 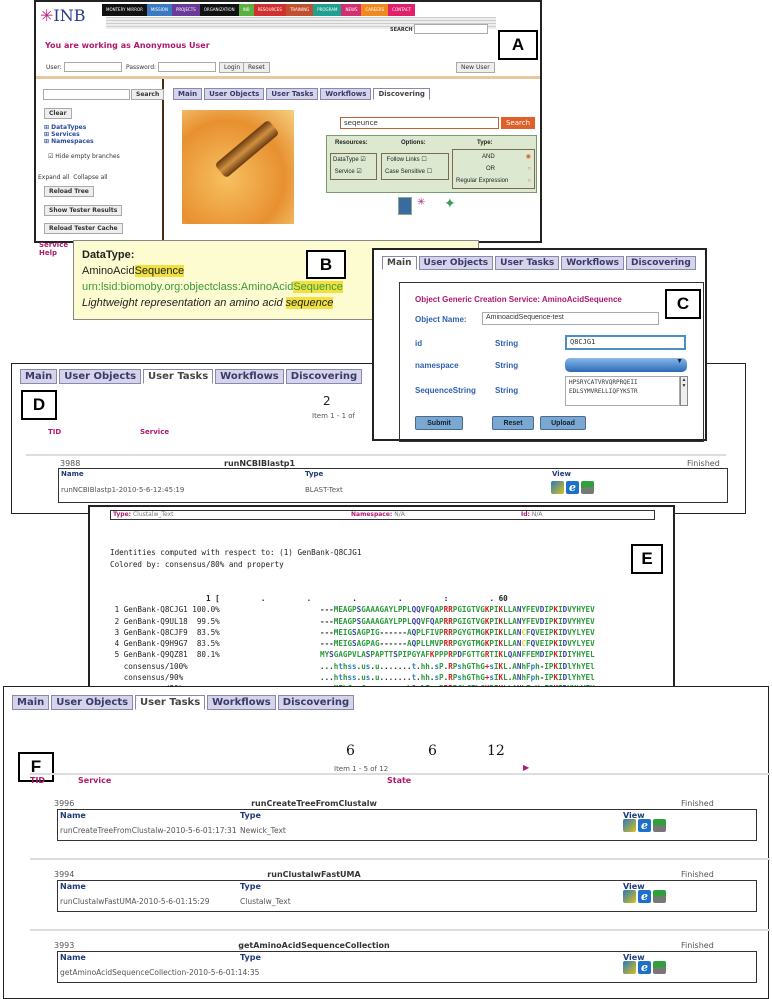 I want to click on task-service: runNCBIBlastp1, so click(x=259, y=463).